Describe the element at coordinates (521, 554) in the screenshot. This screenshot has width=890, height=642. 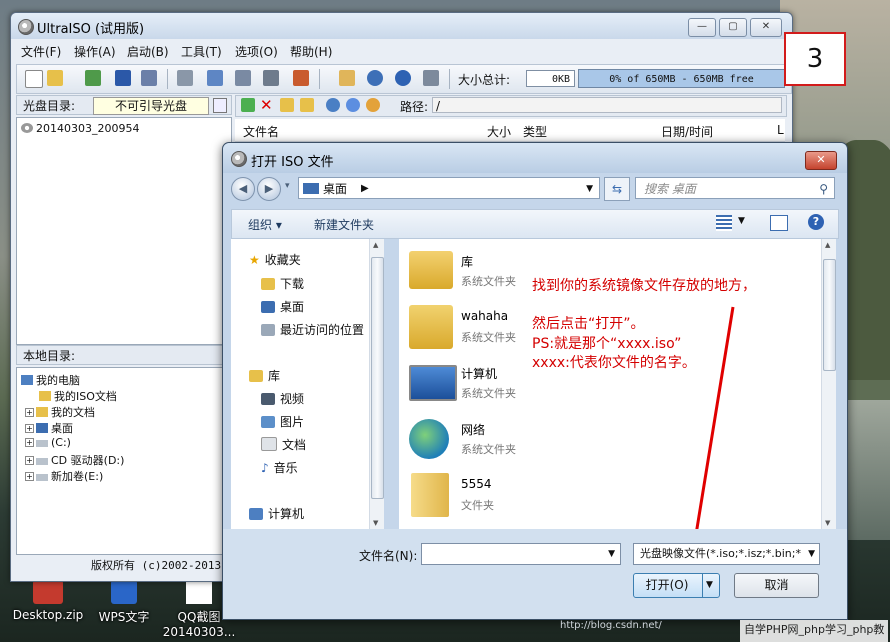
I see `filename-input: ▼` at that location.